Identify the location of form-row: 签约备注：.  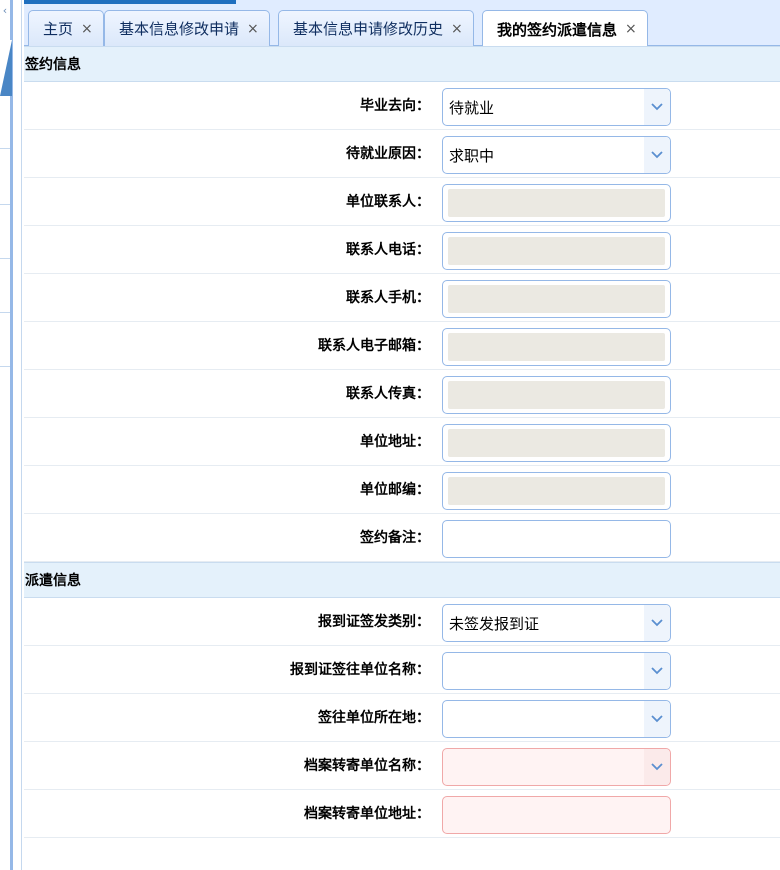
(402, 538).